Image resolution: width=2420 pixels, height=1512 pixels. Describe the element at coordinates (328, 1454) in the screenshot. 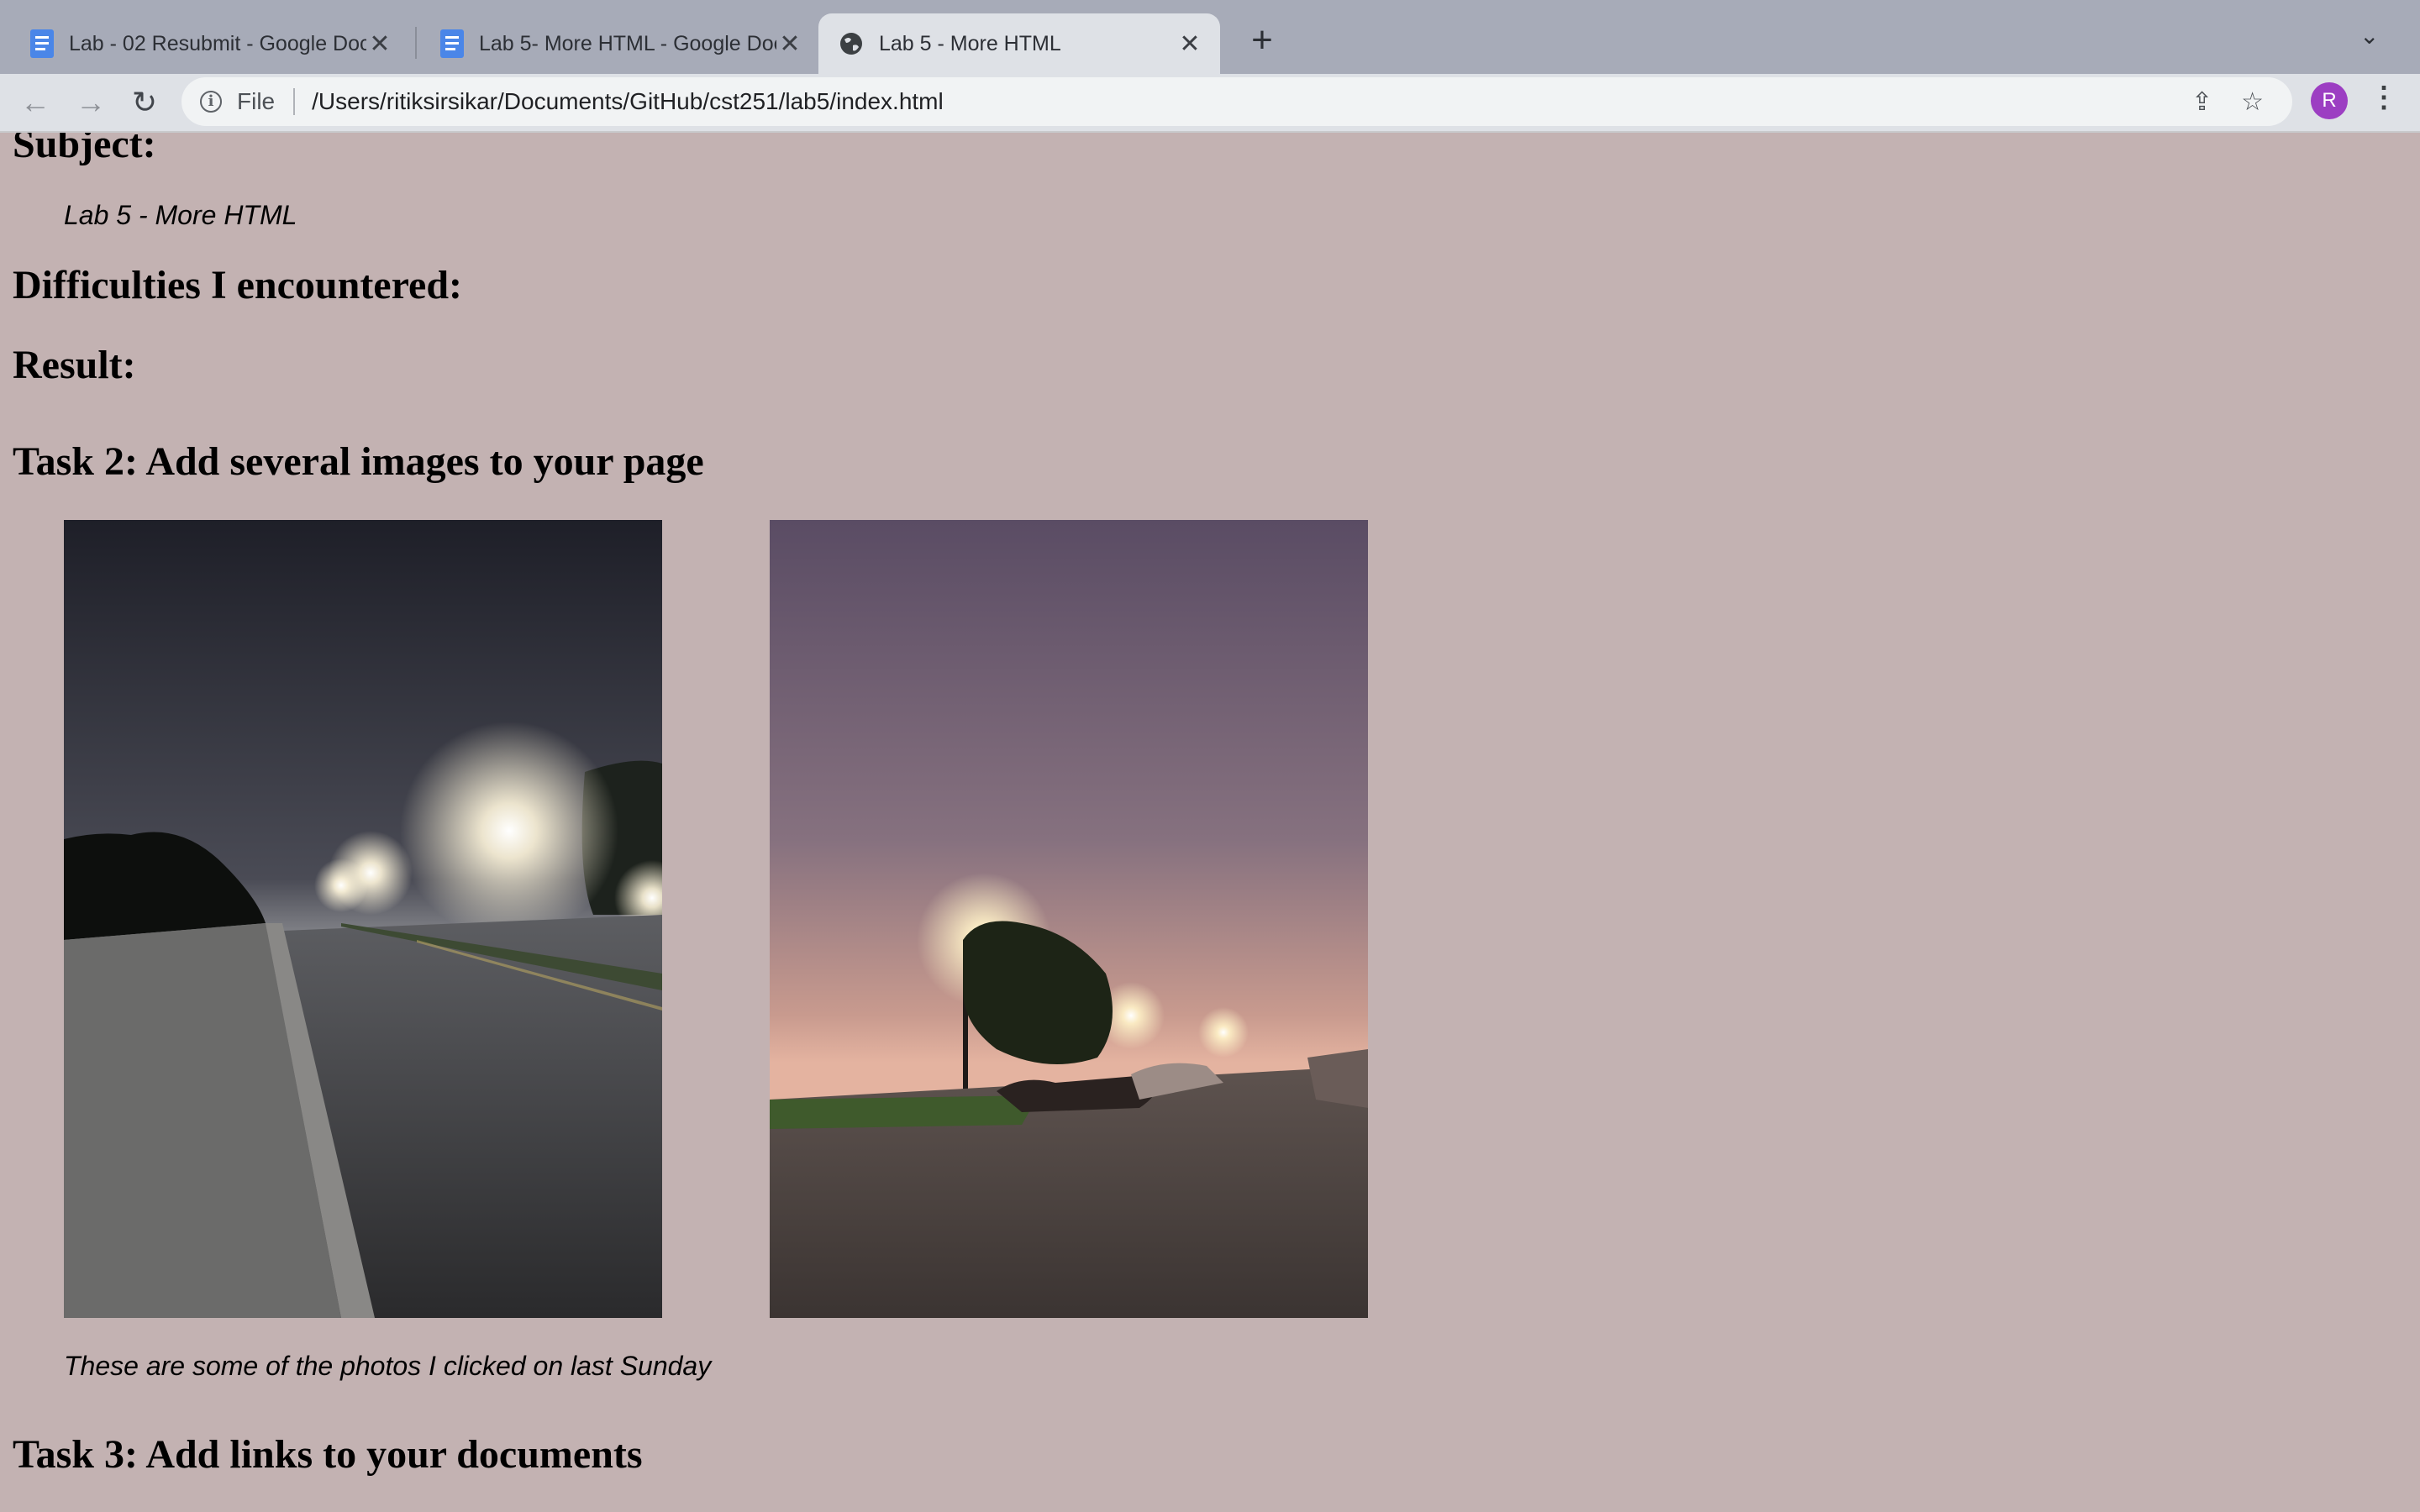

I see `task3-heading: Task 3: Add links to your documents` at that location.